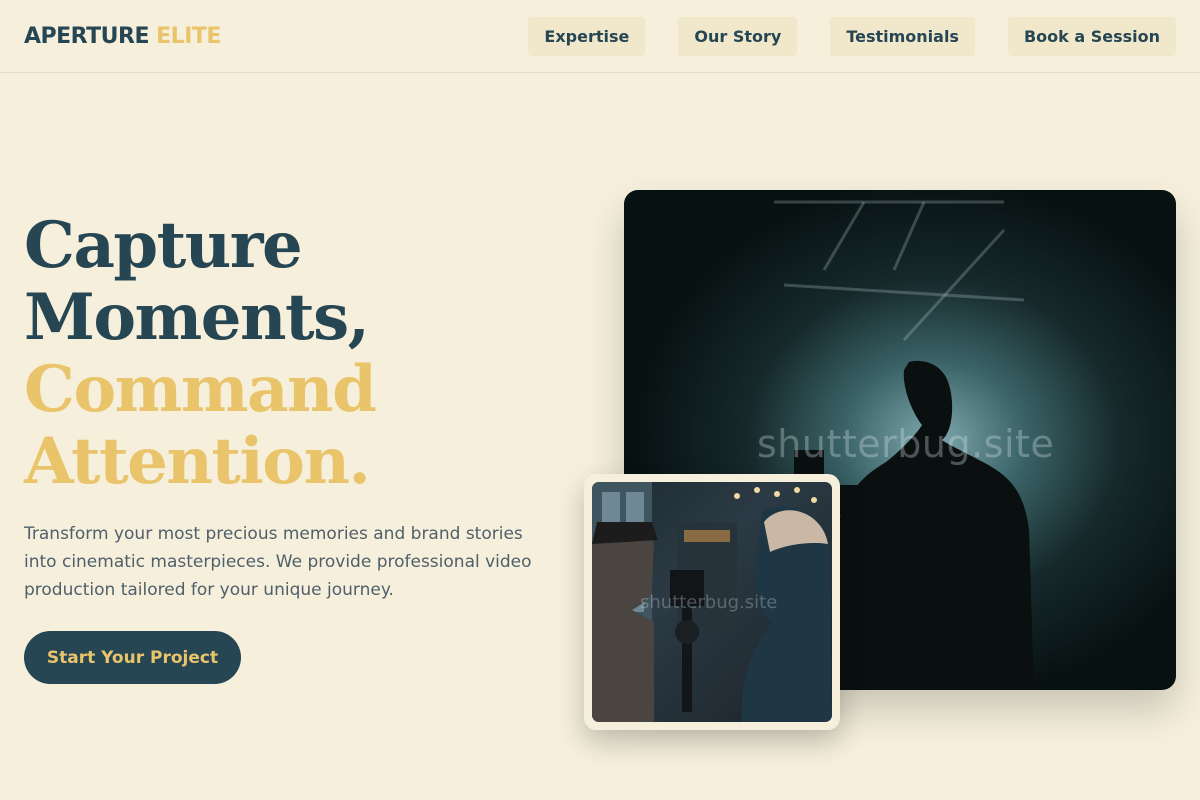 This screenshot has width=1200, height=800. What do you see at coordinates (738, 36) in the screenshot?
I see `nav-our-story: Our Story` at bounding box center [738, 36].